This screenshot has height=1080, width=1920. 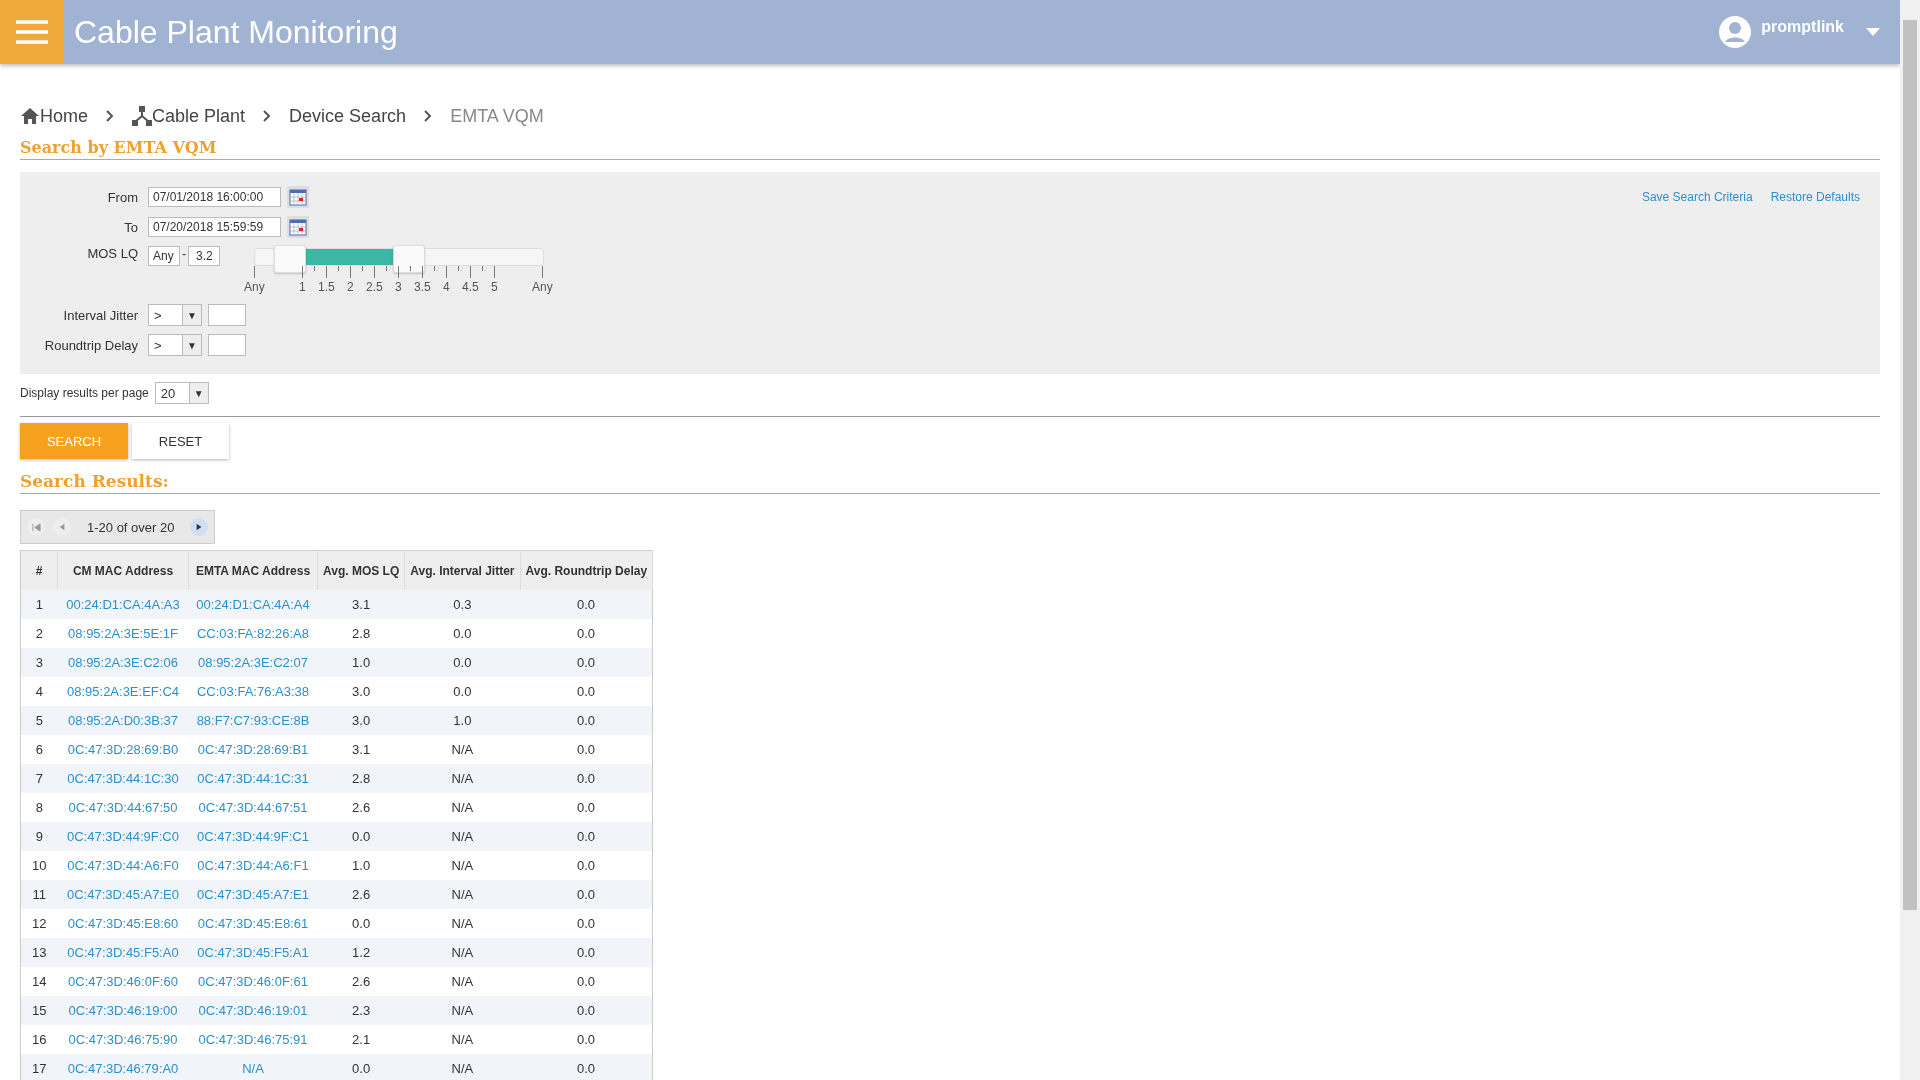 I want to click on mac-address-link: 0C:47:3D:46:19:01, so click(x=253, y=1010).